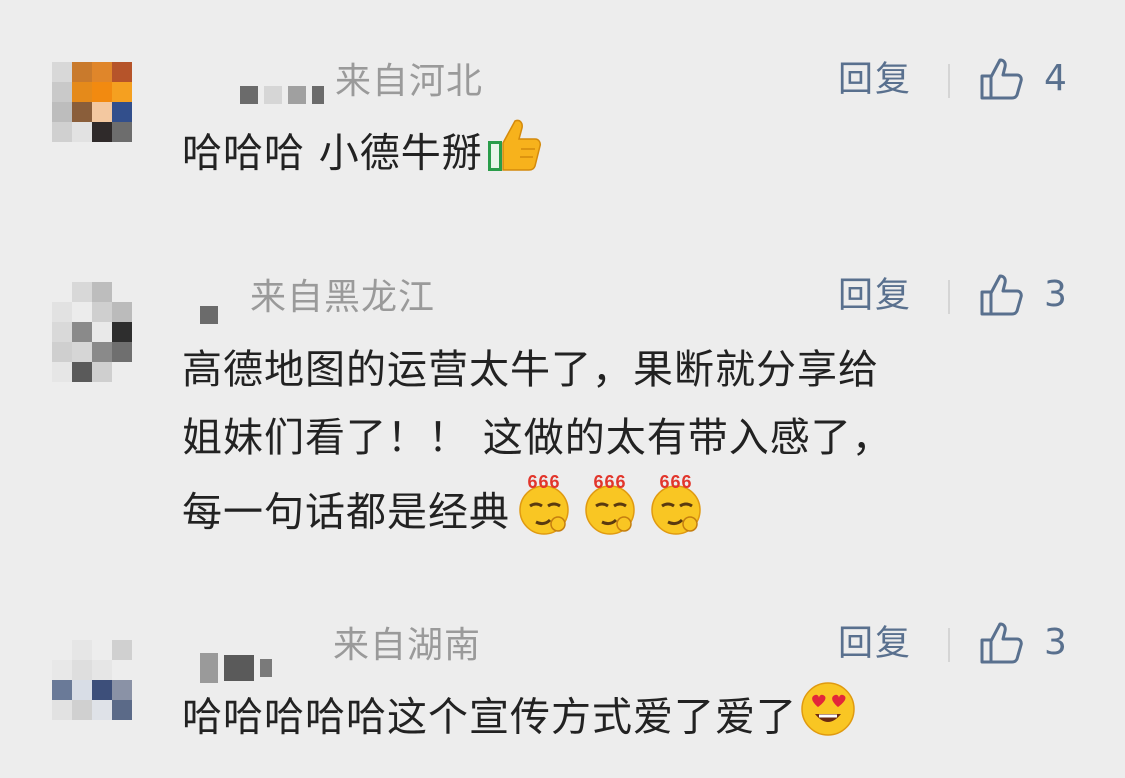 The height and width of the screenshot is (778, 1125). I want to click on thumbs-up-icon, so click(515, 155).